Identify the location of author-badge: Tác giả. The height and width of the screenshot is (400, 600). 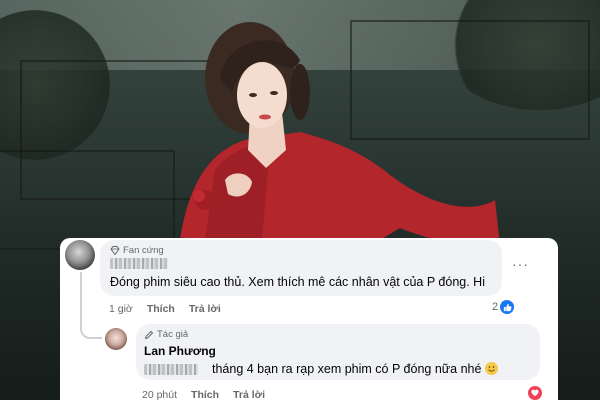
(166, 334).